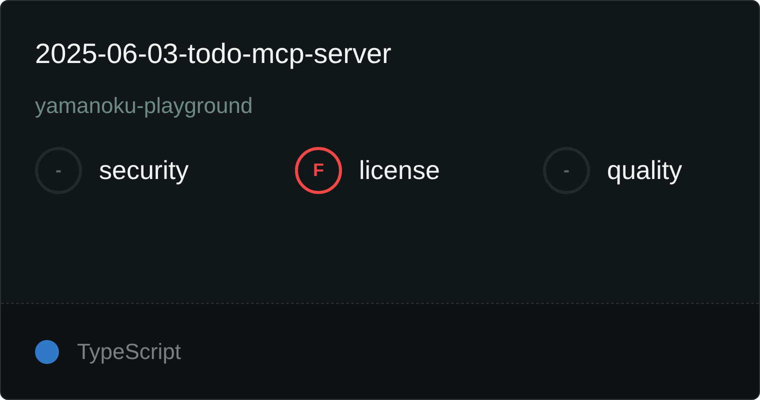  Describe the element at coordinates (129, 352) in the screenshot. I see `language-label: TypeScript` at that location.